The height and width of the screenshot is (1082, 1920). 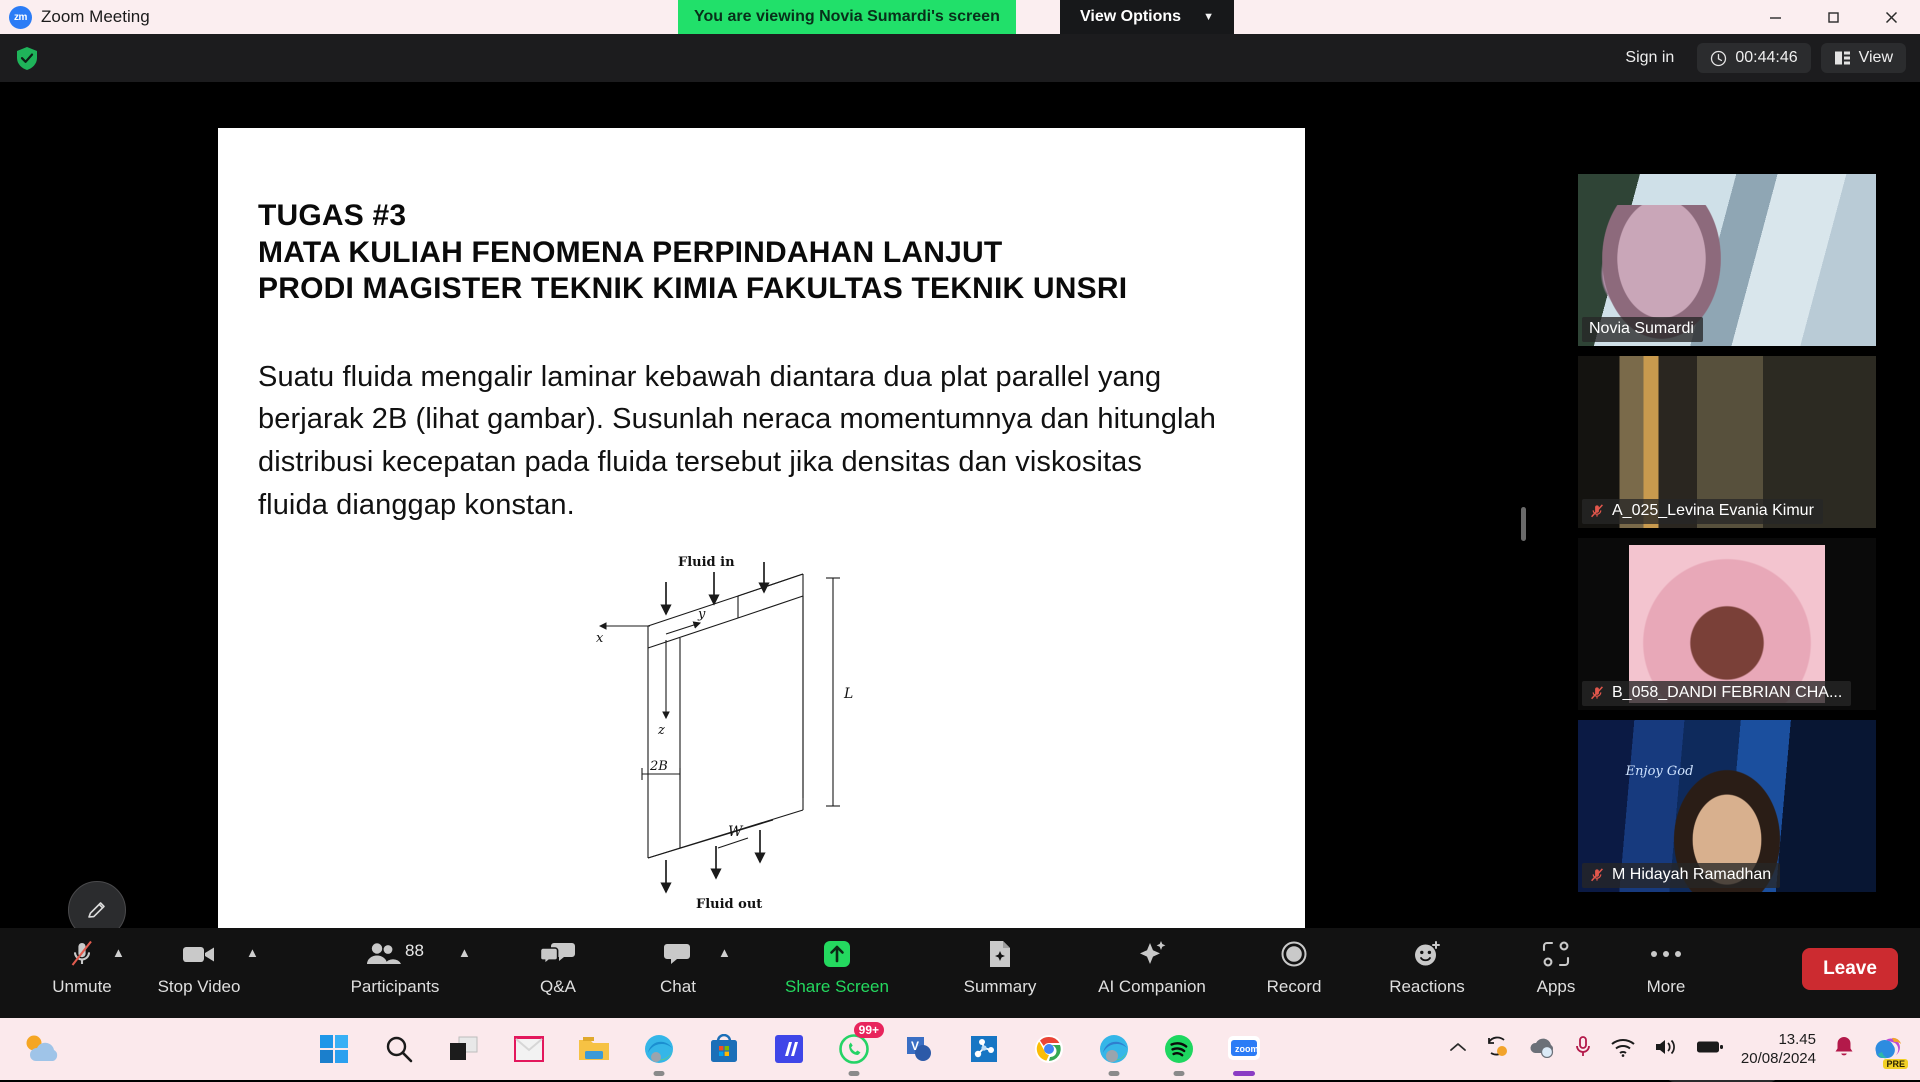 What do you see at coordinates (1719, 58) in the screenshot?
I see `clock-icon` at bounding box center [1719, 58].